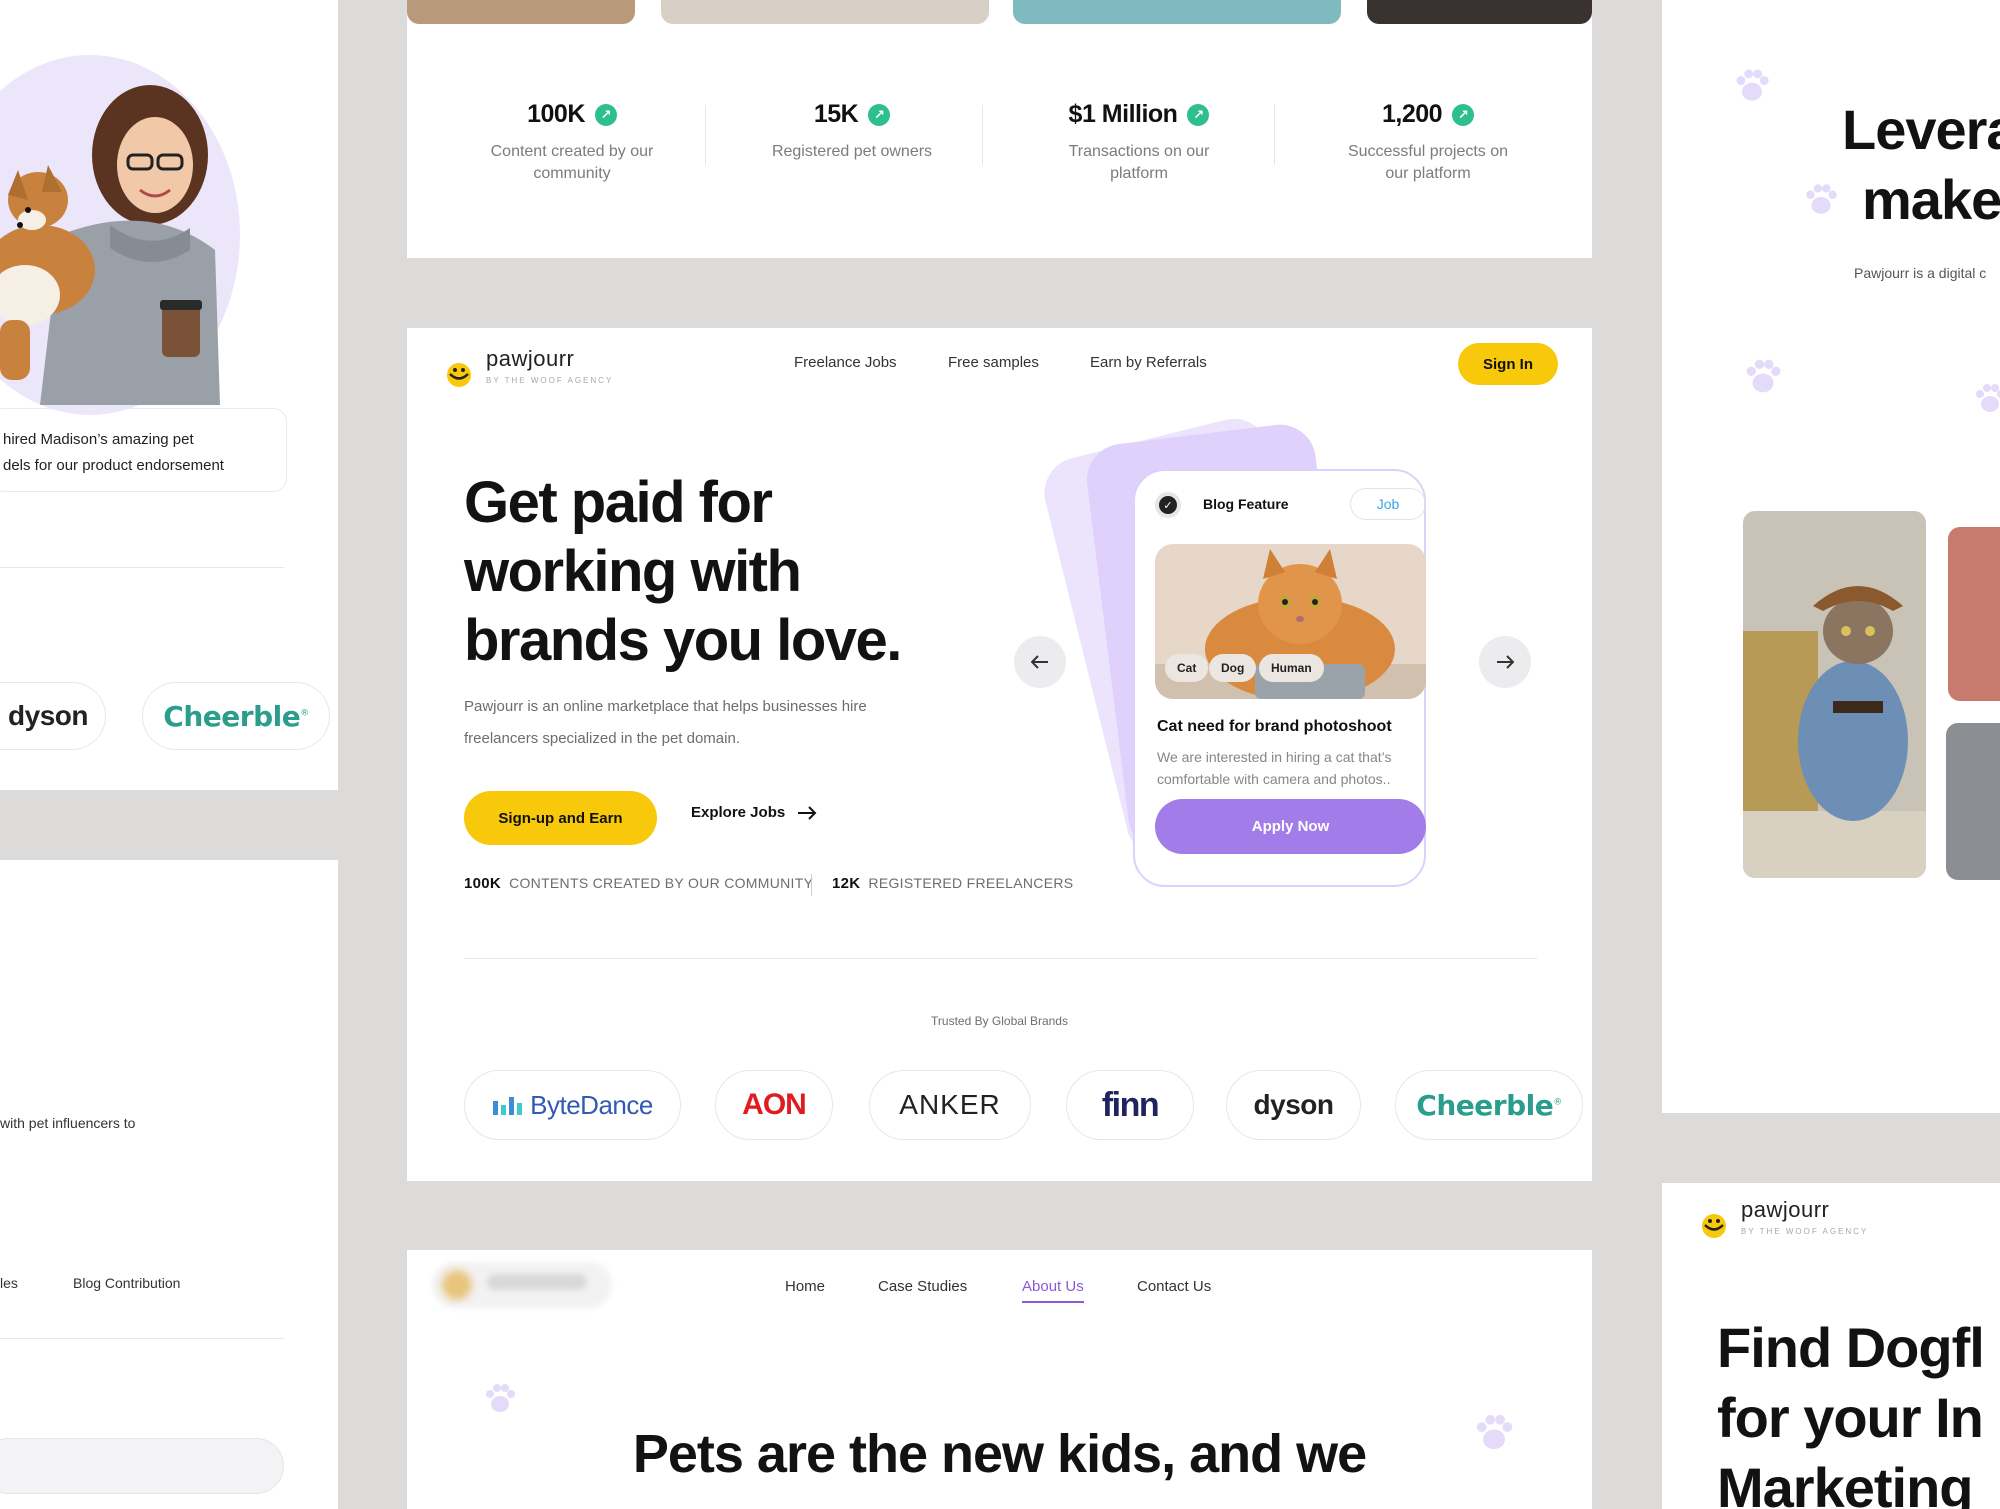 The height and width of the screenshot is (1509, 2000). Describe the element at coordinates (1187, 668) in the screenshot. I see `chip-cat: Cat` at that location.